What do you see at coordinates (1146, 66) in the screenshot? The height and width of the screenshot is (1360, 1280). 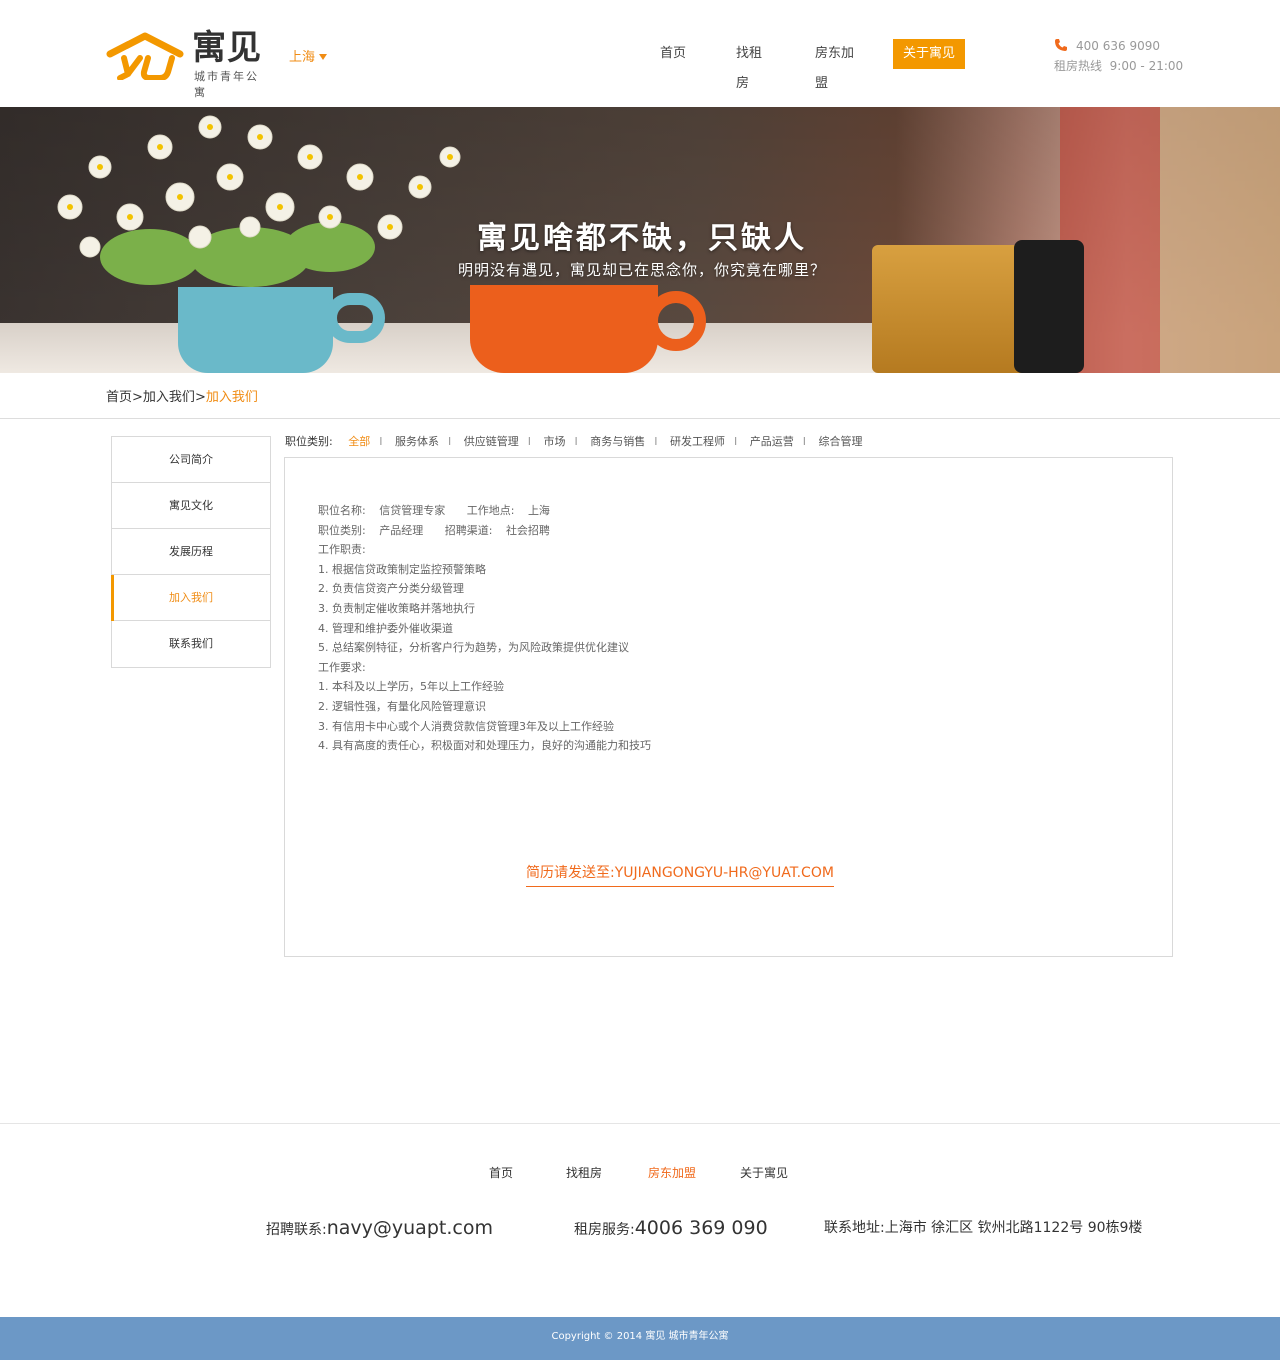 I see `hotline-hours: 9:00 - 21:00` at bounding box center [1146, 66].